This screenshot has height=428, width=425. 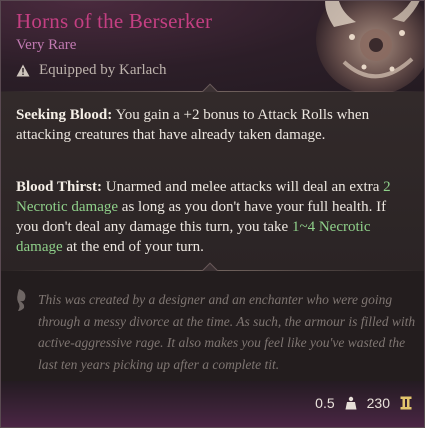 I want to click on item-stats: 0.5 230, so click(x=363, y=403).